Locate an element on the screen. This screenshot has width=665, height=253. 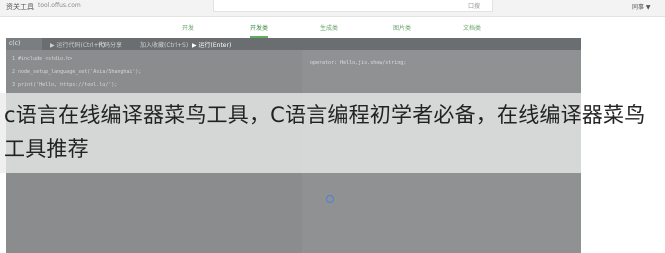
language-select: c(c) is located at coordinates (24, 44).